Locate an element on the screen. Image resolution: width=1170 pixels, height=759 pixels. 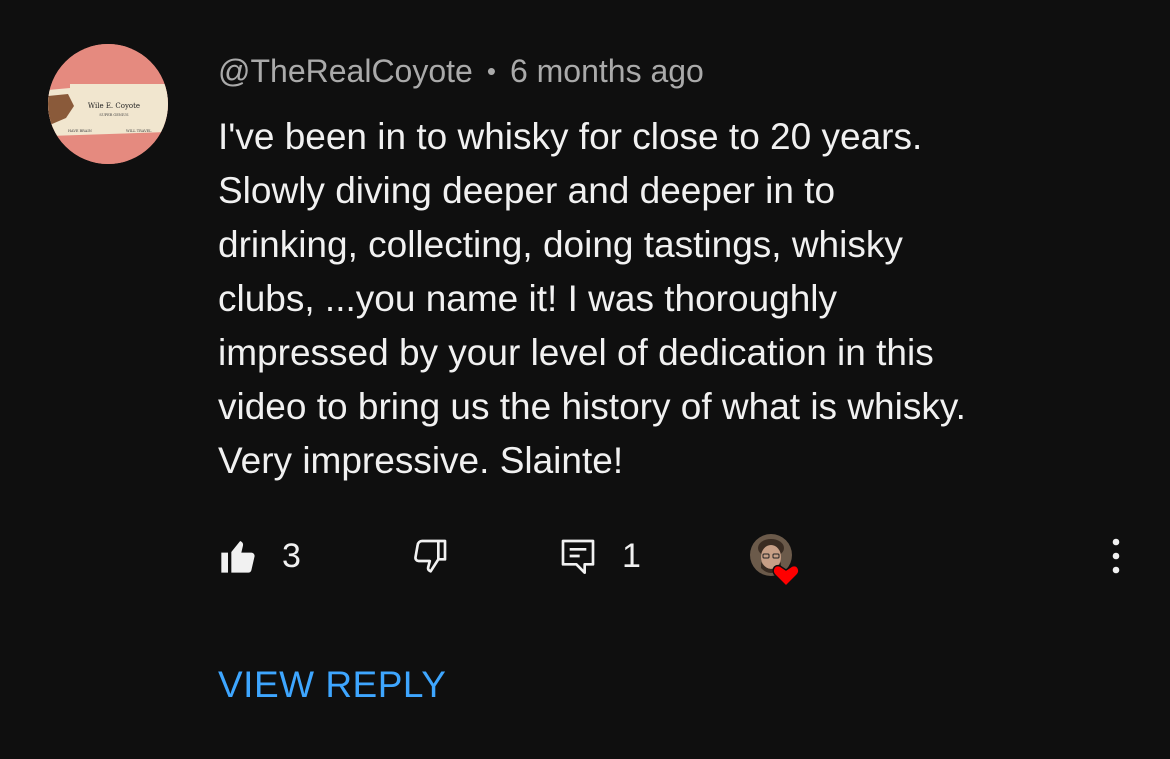
like-button: 3 is located at coordinates (259, 556).